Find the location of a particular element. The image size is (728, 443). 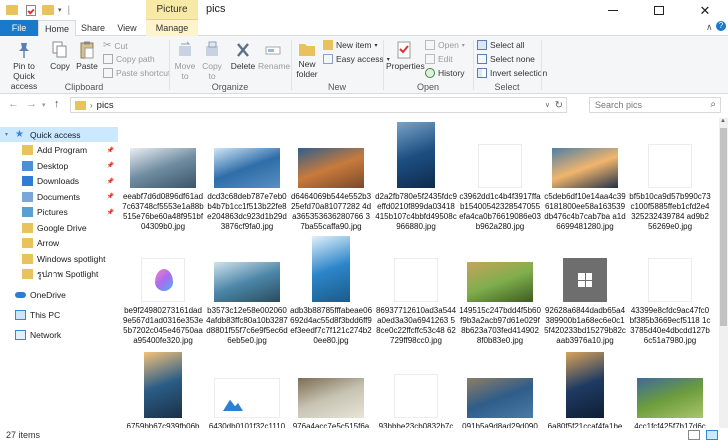

nav-item-add-program: Add Program 📌 is located at coordinates (59, 150).